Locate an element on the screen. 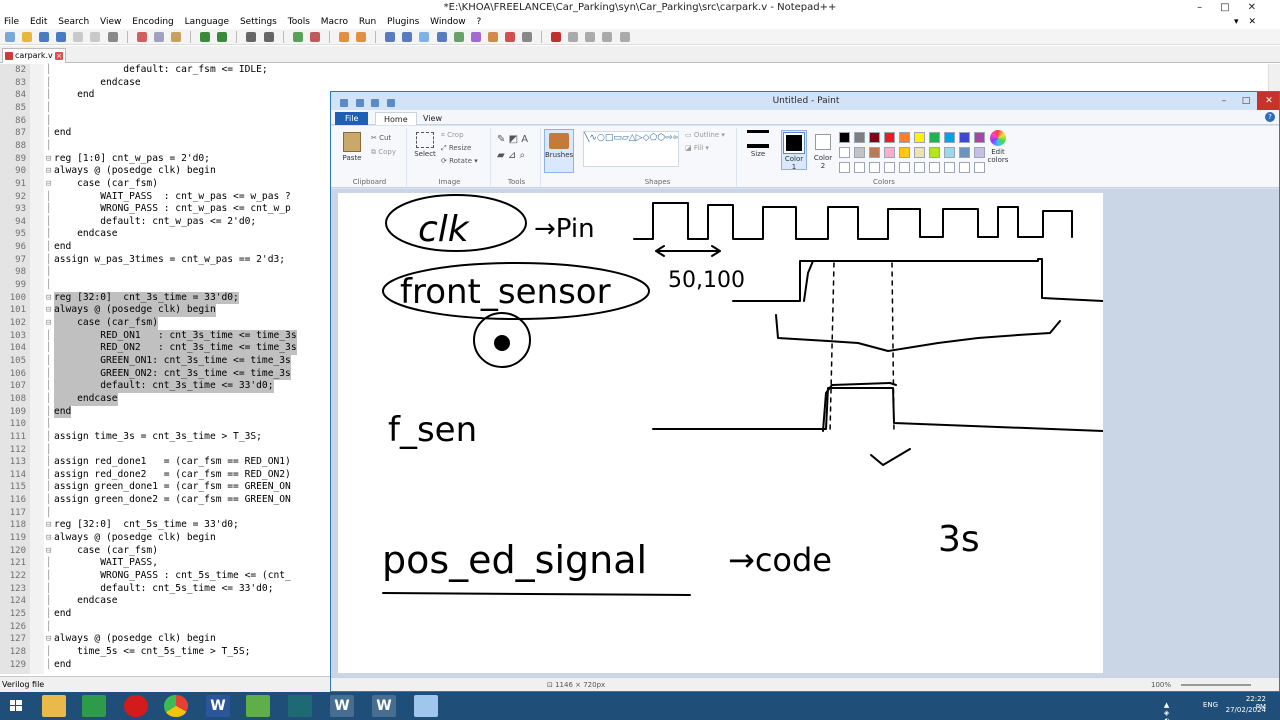  quick-save-icon is located at coordinates (359, 103).